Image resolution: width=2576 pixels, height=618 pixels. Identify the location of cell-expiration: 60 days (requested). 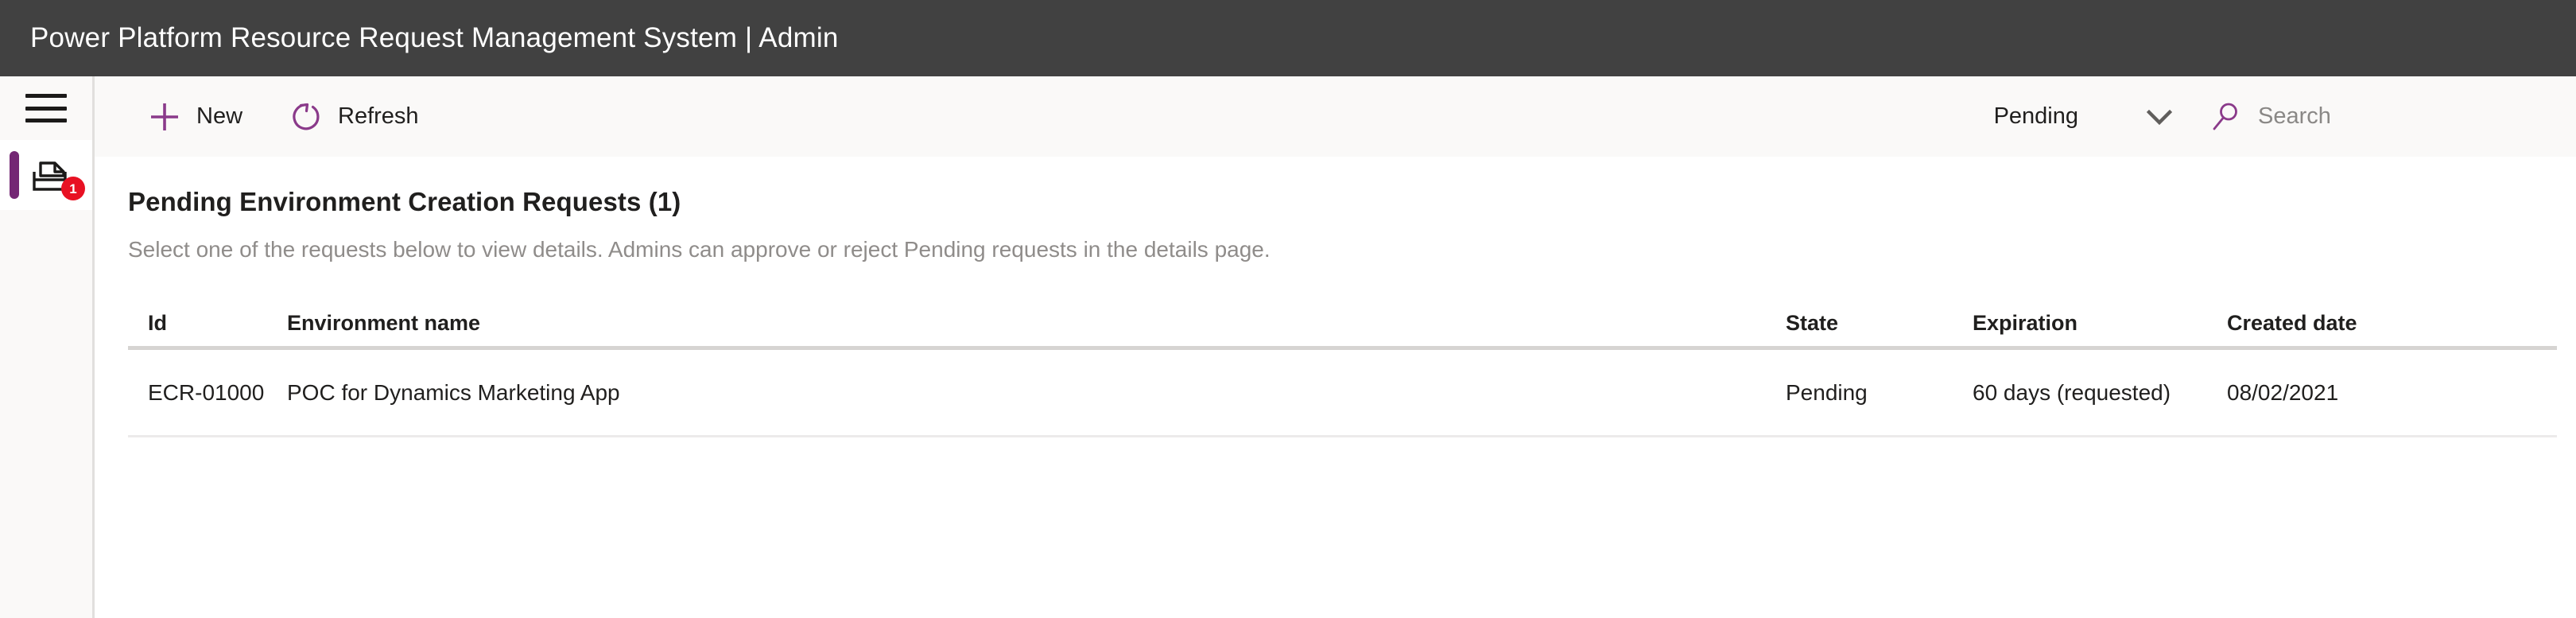
(2072, 392).